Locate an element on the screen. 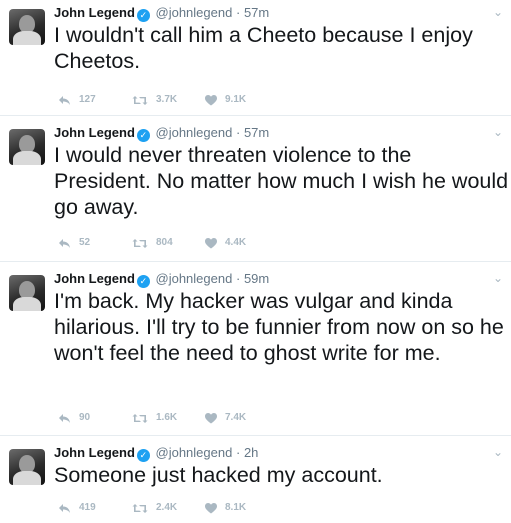 The width and height of the screenshot is (511, 523). reply-button: 127 is located at coordinates (77, 100).